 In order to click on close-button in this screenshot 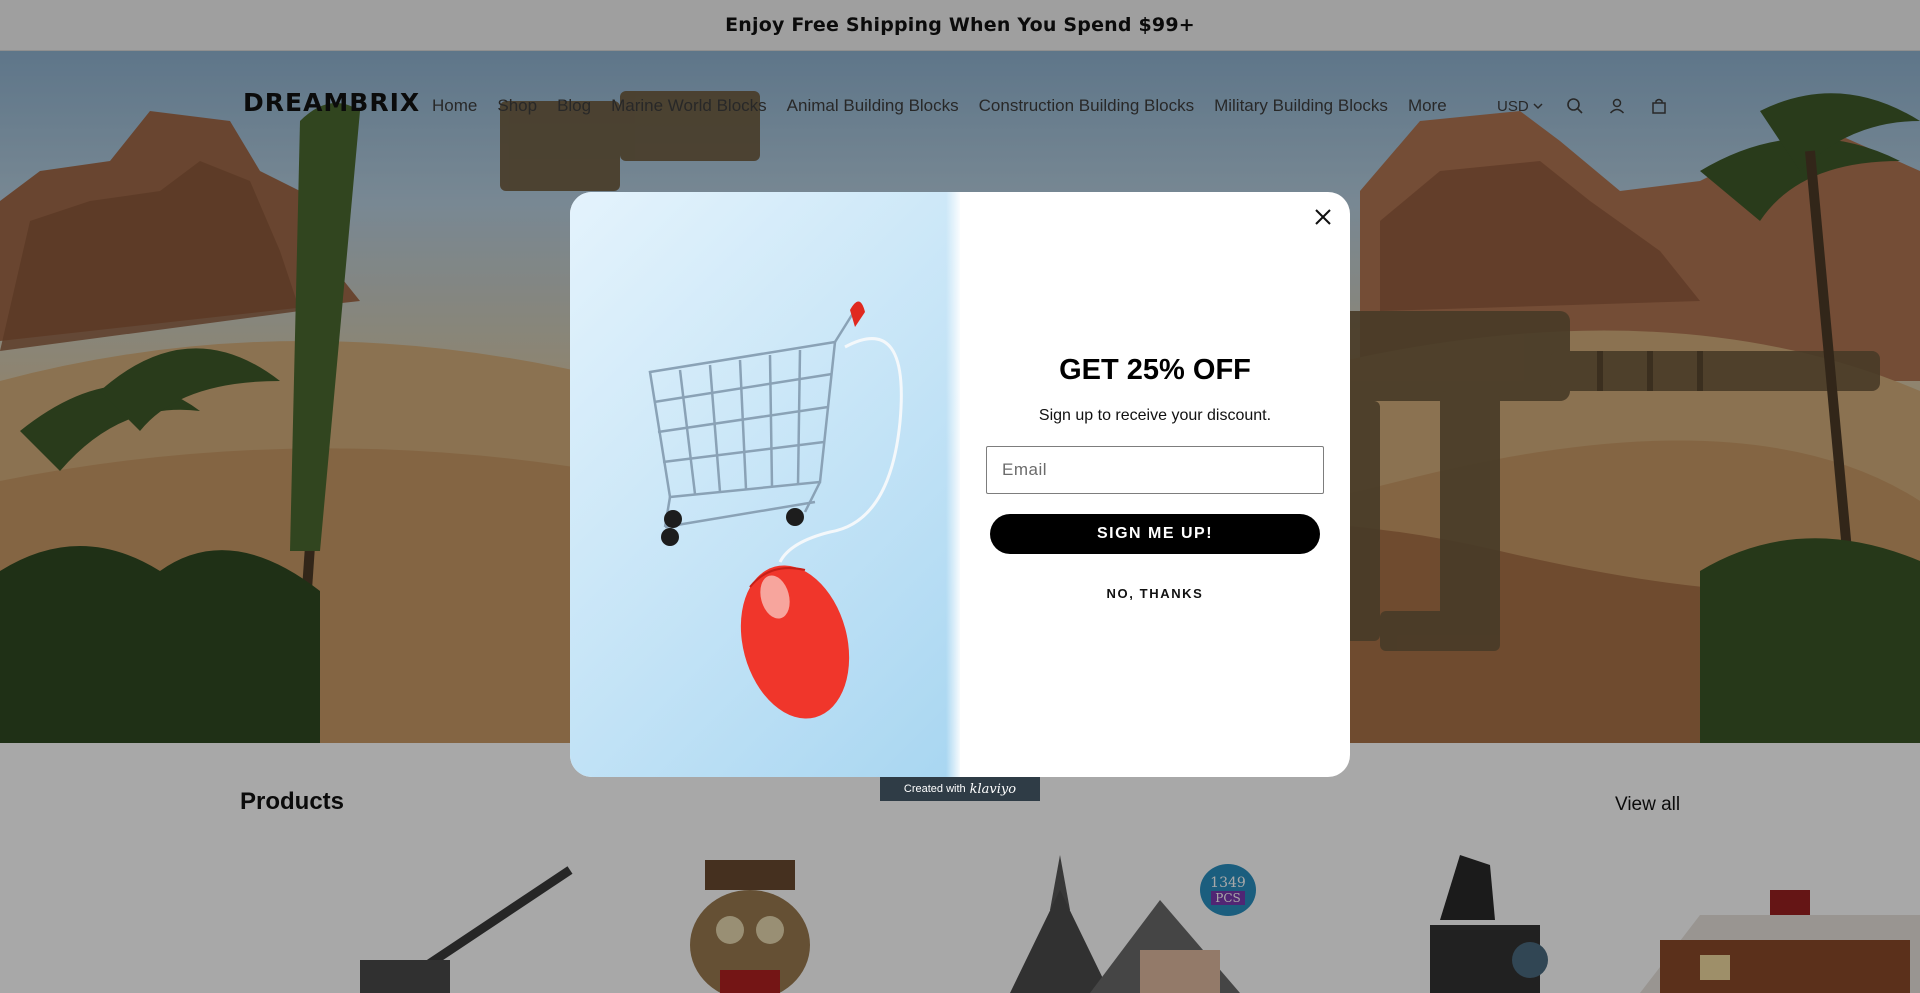, I will do `click(1323, 217)`.